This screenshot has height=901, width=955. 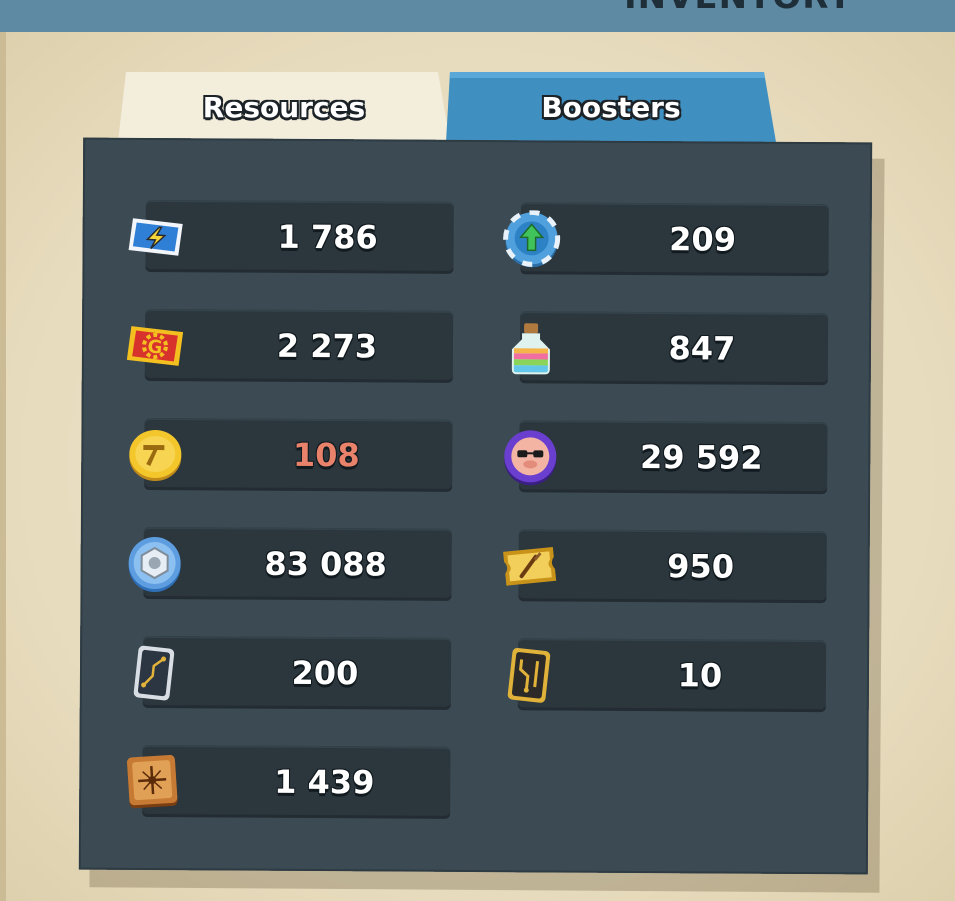 What do you see at coordinates (530, 457) in the screenshot?
I see `pig-sunglasses-coin-icon` at bounding box center [530, 457].